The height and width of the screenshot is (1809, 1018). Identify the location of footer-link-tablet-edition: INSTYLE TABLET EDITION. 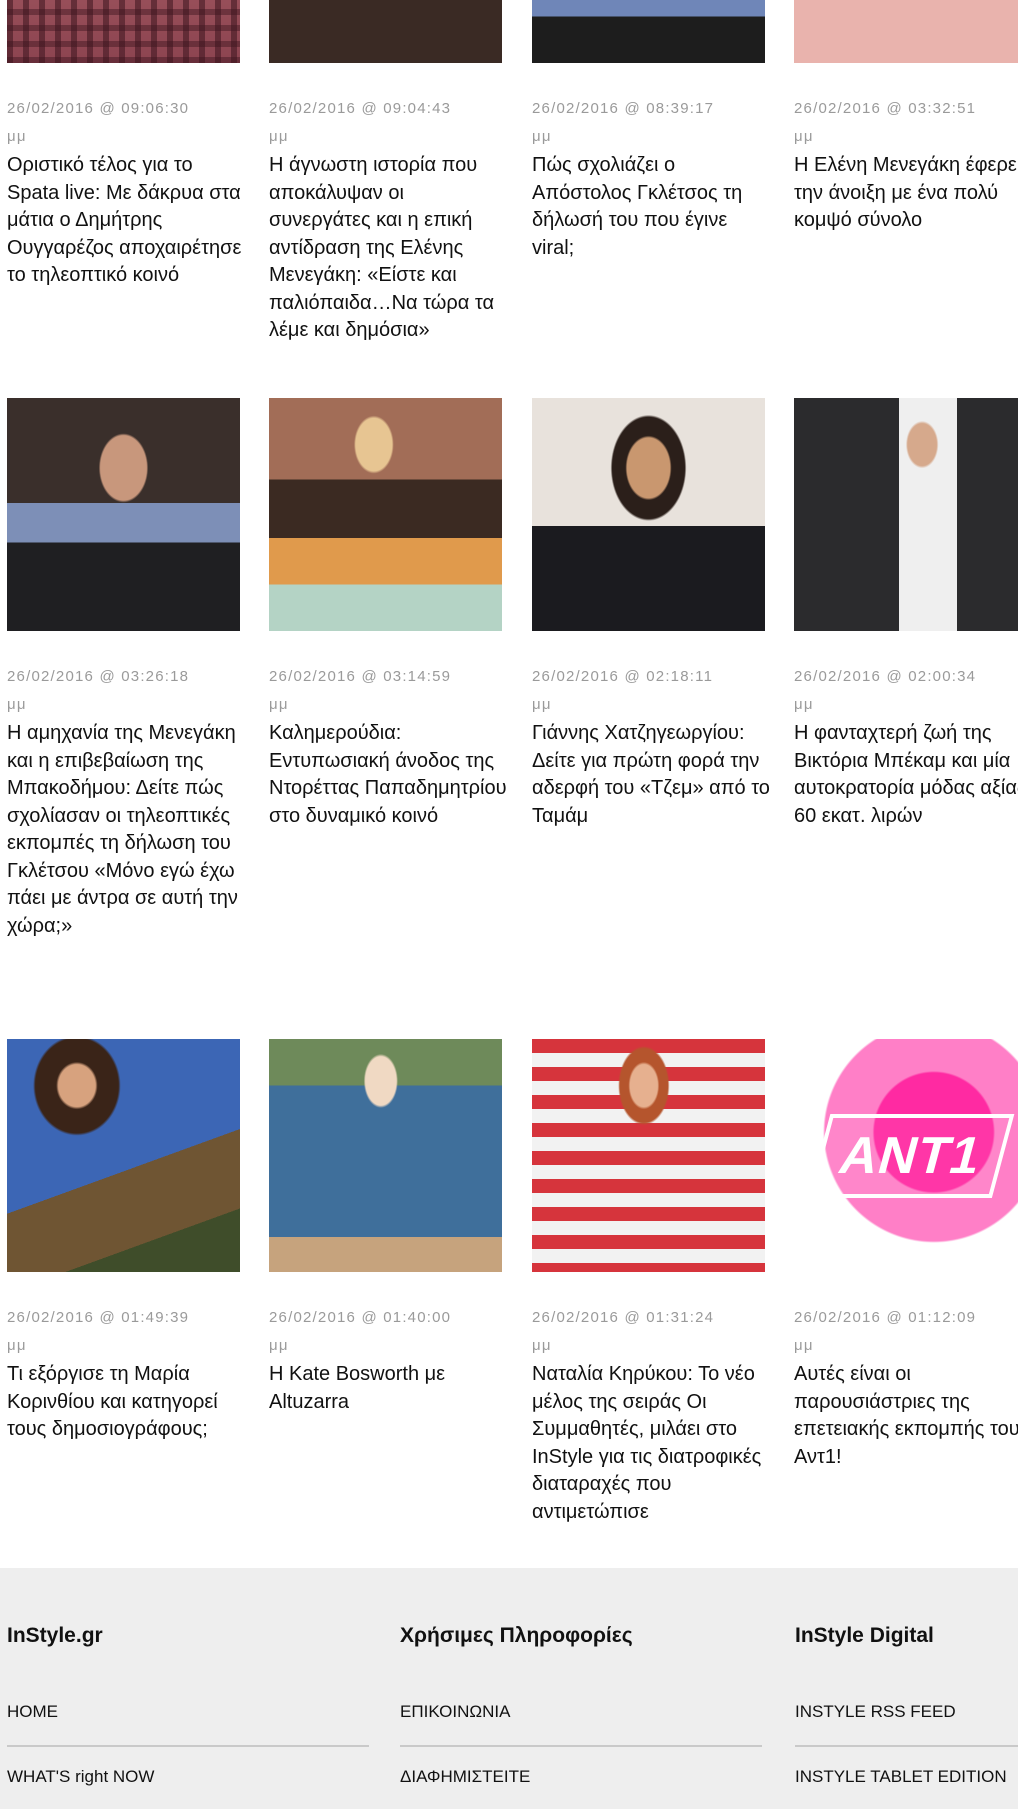
(901, 1777).